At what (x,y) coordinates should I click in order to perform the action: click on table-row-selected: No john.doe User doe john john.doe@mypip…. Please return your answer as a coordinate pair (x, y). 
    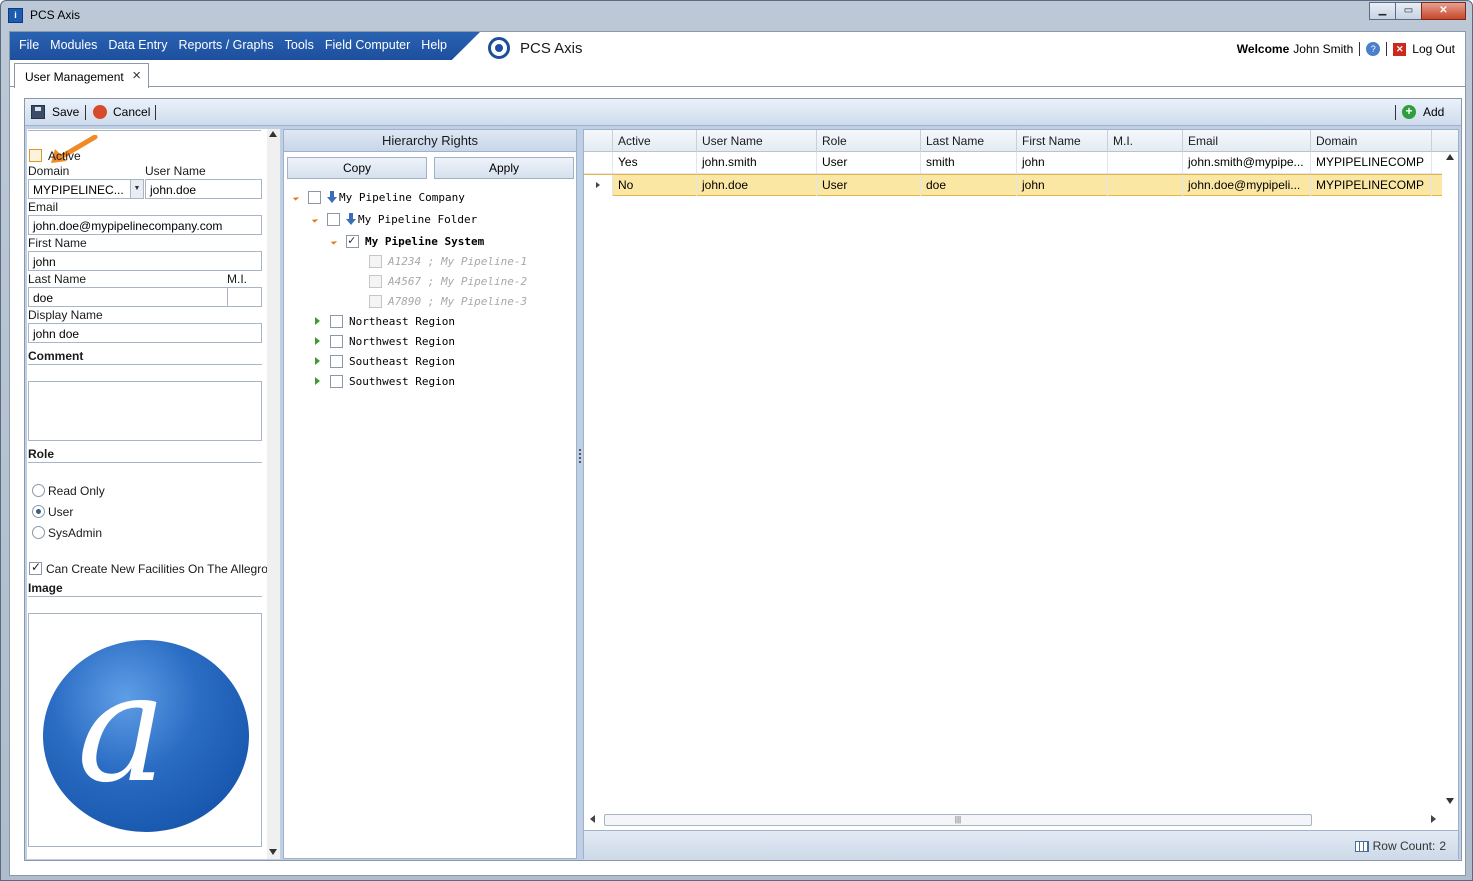
    Looking at the image, I should click on (1021, 185).